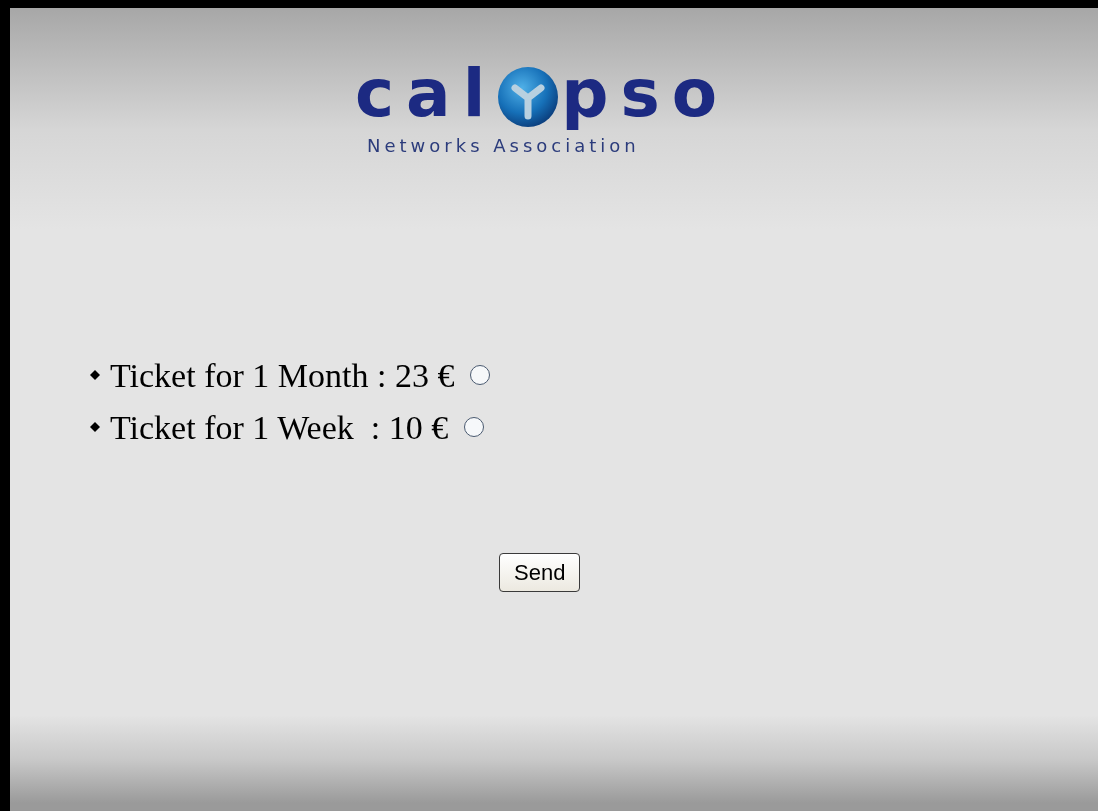  What do you see at coordinates (528, 97) in the screenshot?
I see `globe-icon` at bounding box center [528, 97].